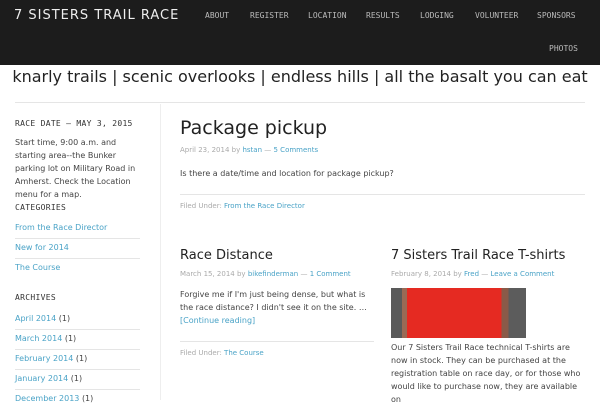 This screenshot has width=600, height=410. I want to click on nav-location: LOCATION, so click(327, 15).